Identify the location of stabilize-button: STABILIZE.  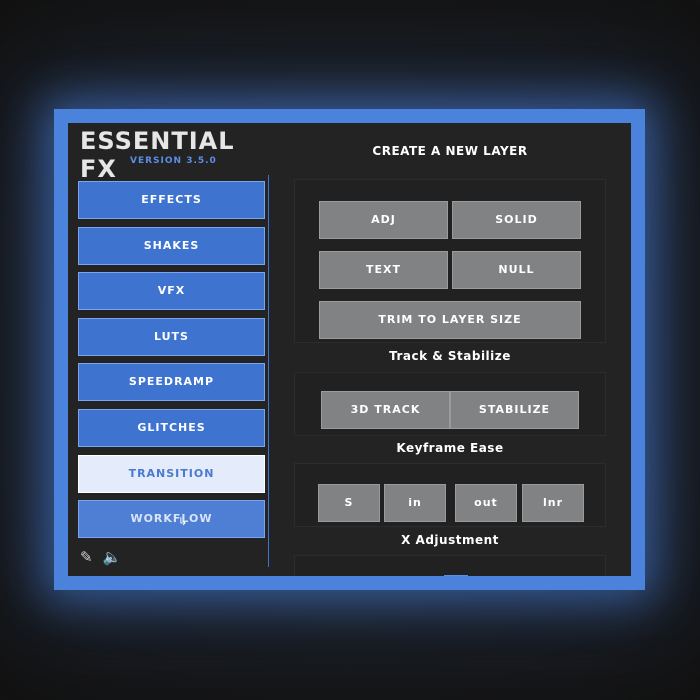
(514, 410).